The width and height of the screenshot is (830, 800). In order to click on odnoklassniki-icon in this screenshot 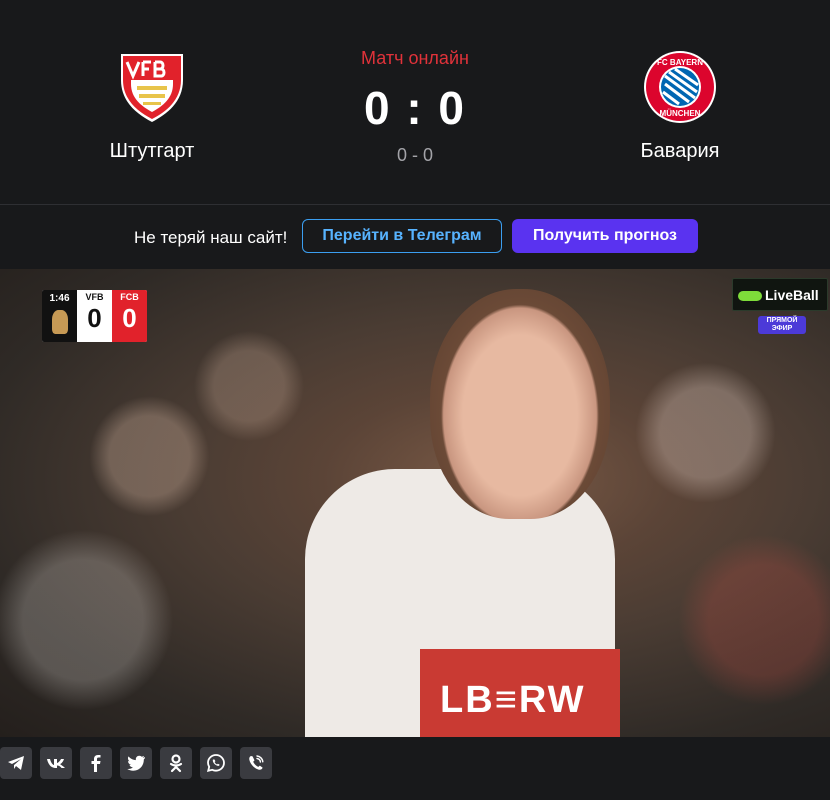, I will do `click(176, 763)`.